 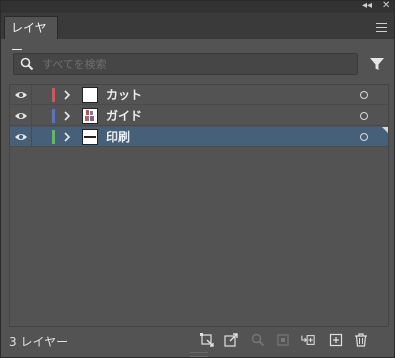 What do you see at coordinates (258, 340) in the screenshot?
I see `locate-object-icon` at bounding box center [258, 340].